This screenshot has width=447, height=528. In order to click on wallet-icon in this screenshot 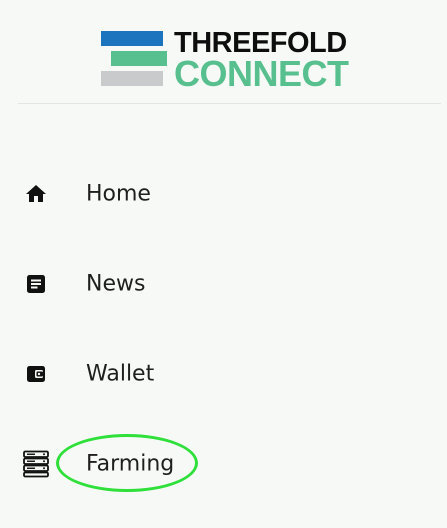, I will do `click(36, 374)`.